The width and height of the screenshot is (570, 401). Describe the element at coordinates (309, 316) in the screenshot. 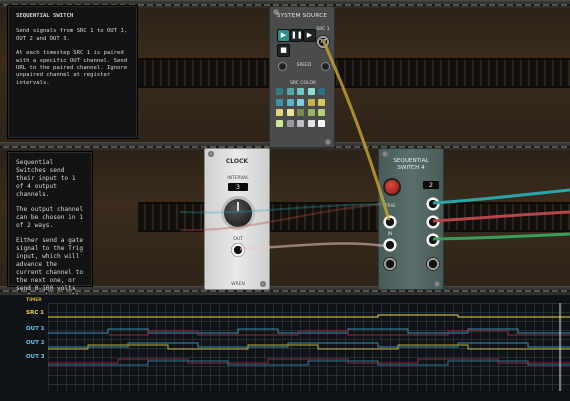

I see `trace-src1` at that location.